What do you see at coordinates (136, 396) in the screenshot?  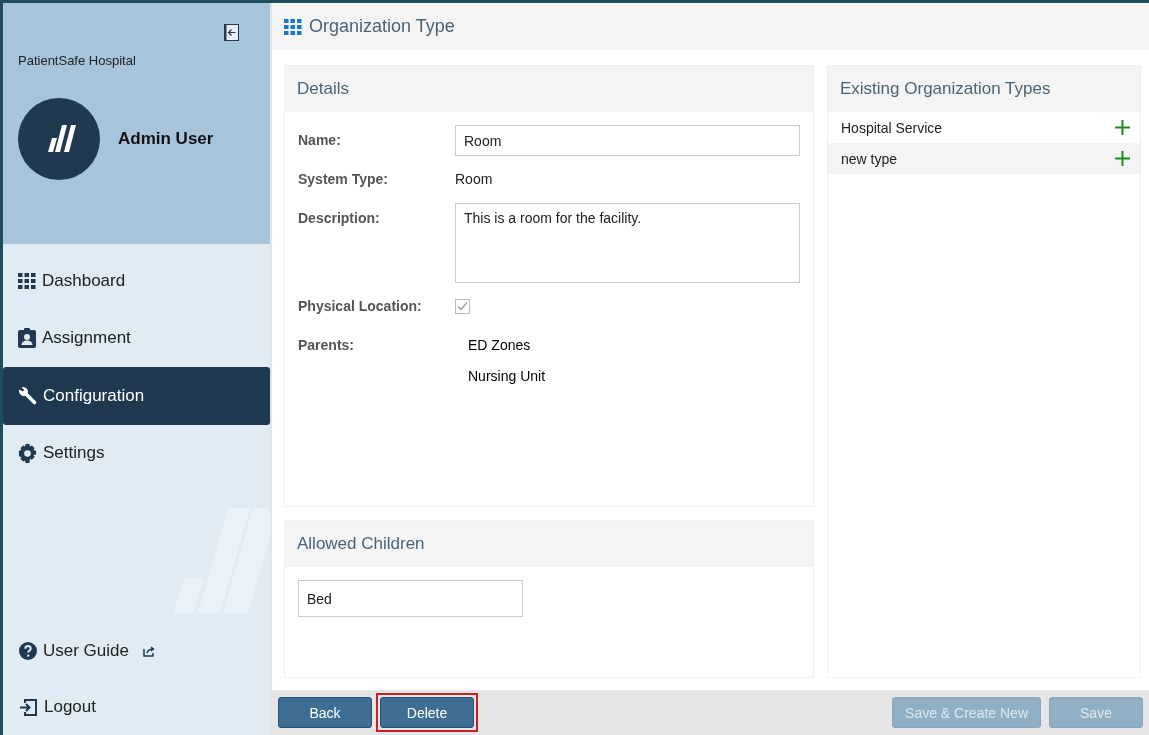 I see `nav-item: Configuration` at bounding box center [136, 396].